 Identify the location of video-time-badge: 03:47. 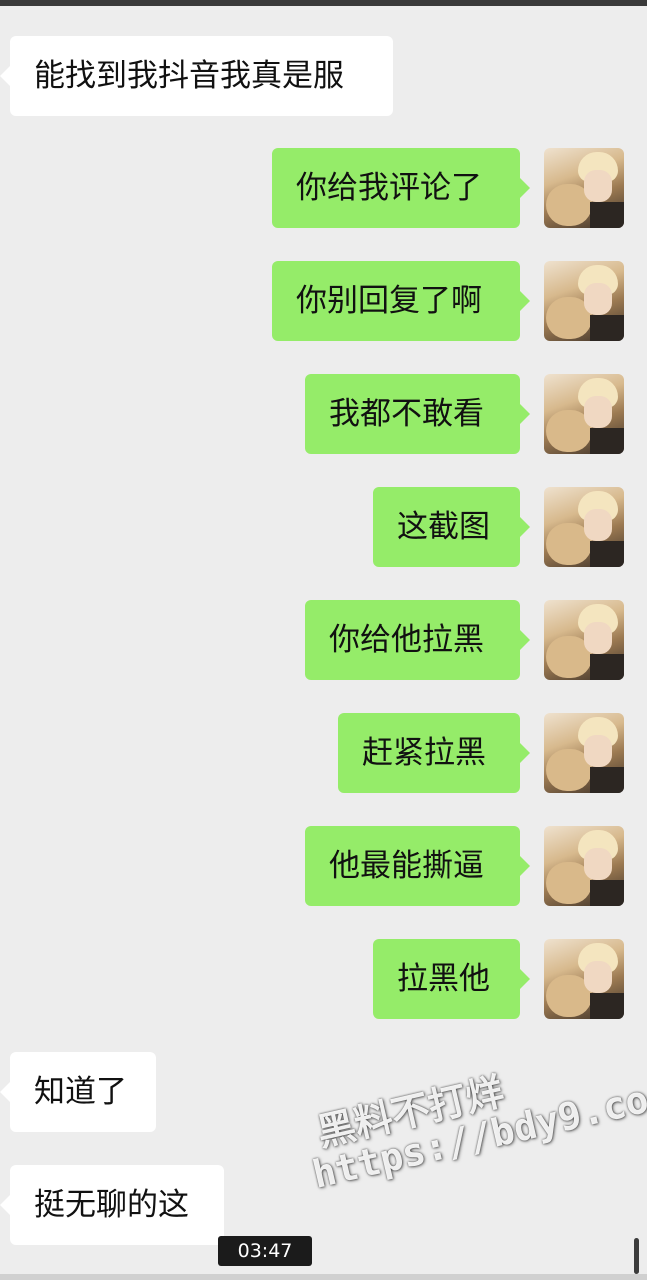
(265, 1251).